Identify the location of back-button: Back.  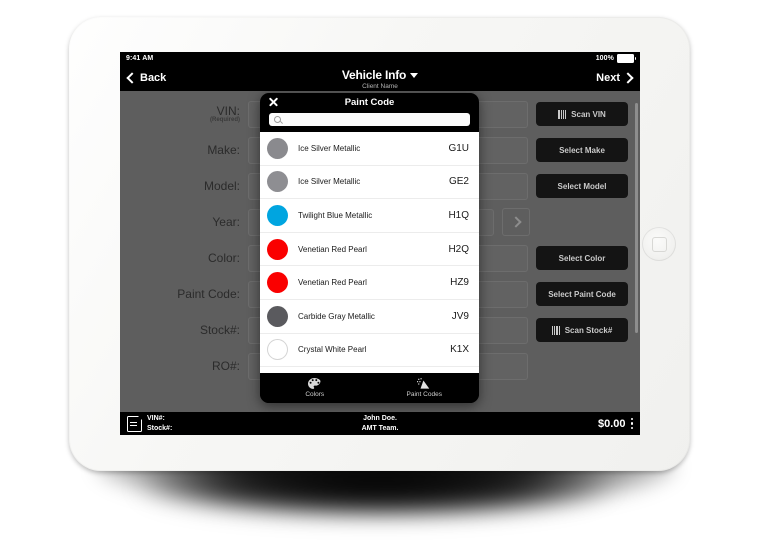
(146, 78).